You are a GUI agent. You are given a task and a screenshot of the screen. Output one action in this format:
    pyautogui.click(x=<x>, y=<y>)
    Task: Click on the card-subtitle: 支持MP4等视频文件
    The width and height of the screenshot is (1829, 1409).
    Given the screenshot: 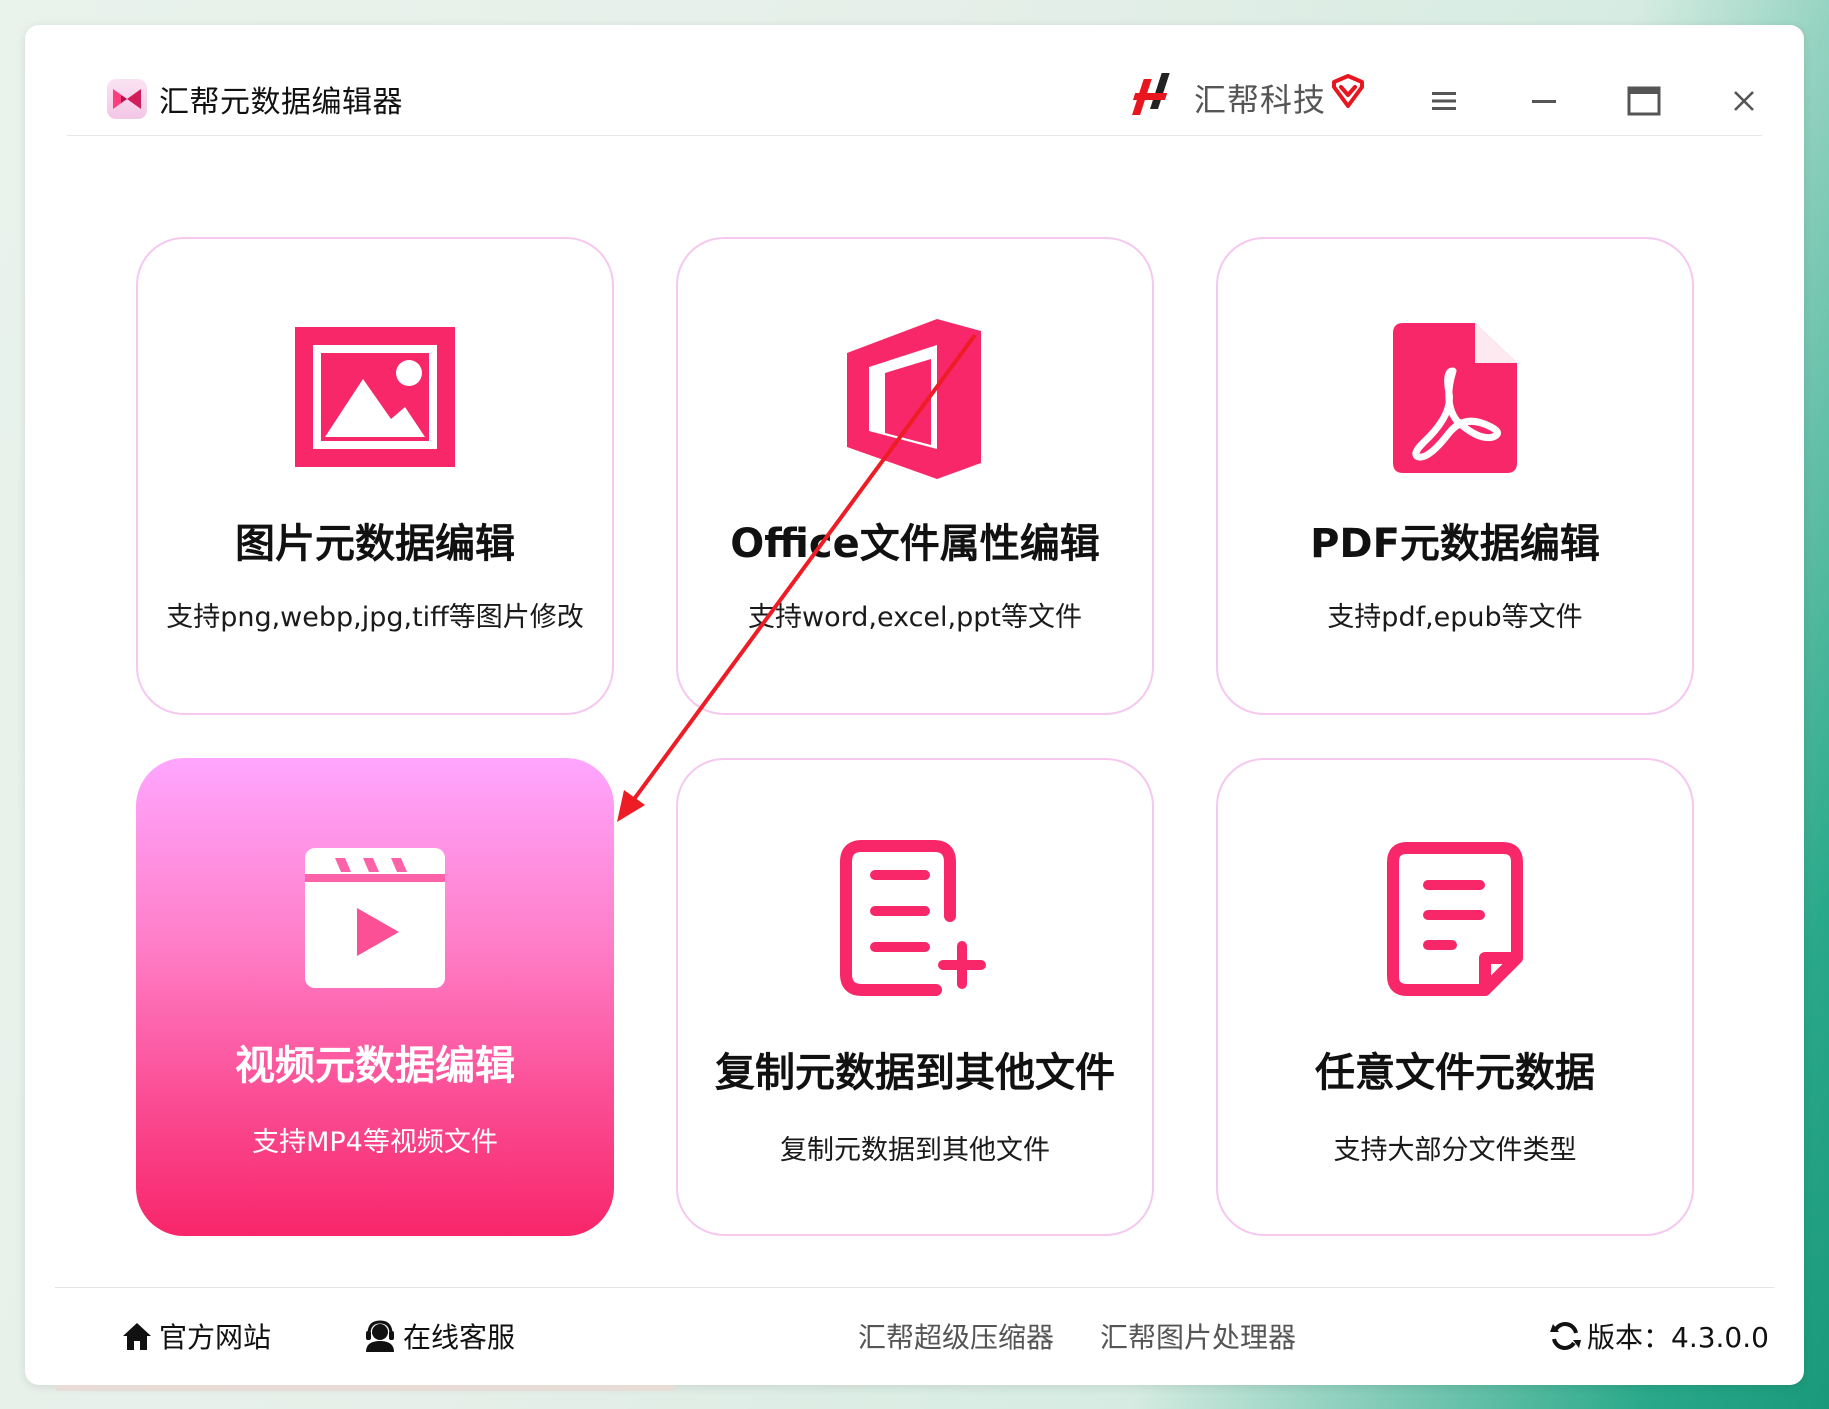 What is the action you would take?
    pyautogui.click(x=375, y=1142)
    